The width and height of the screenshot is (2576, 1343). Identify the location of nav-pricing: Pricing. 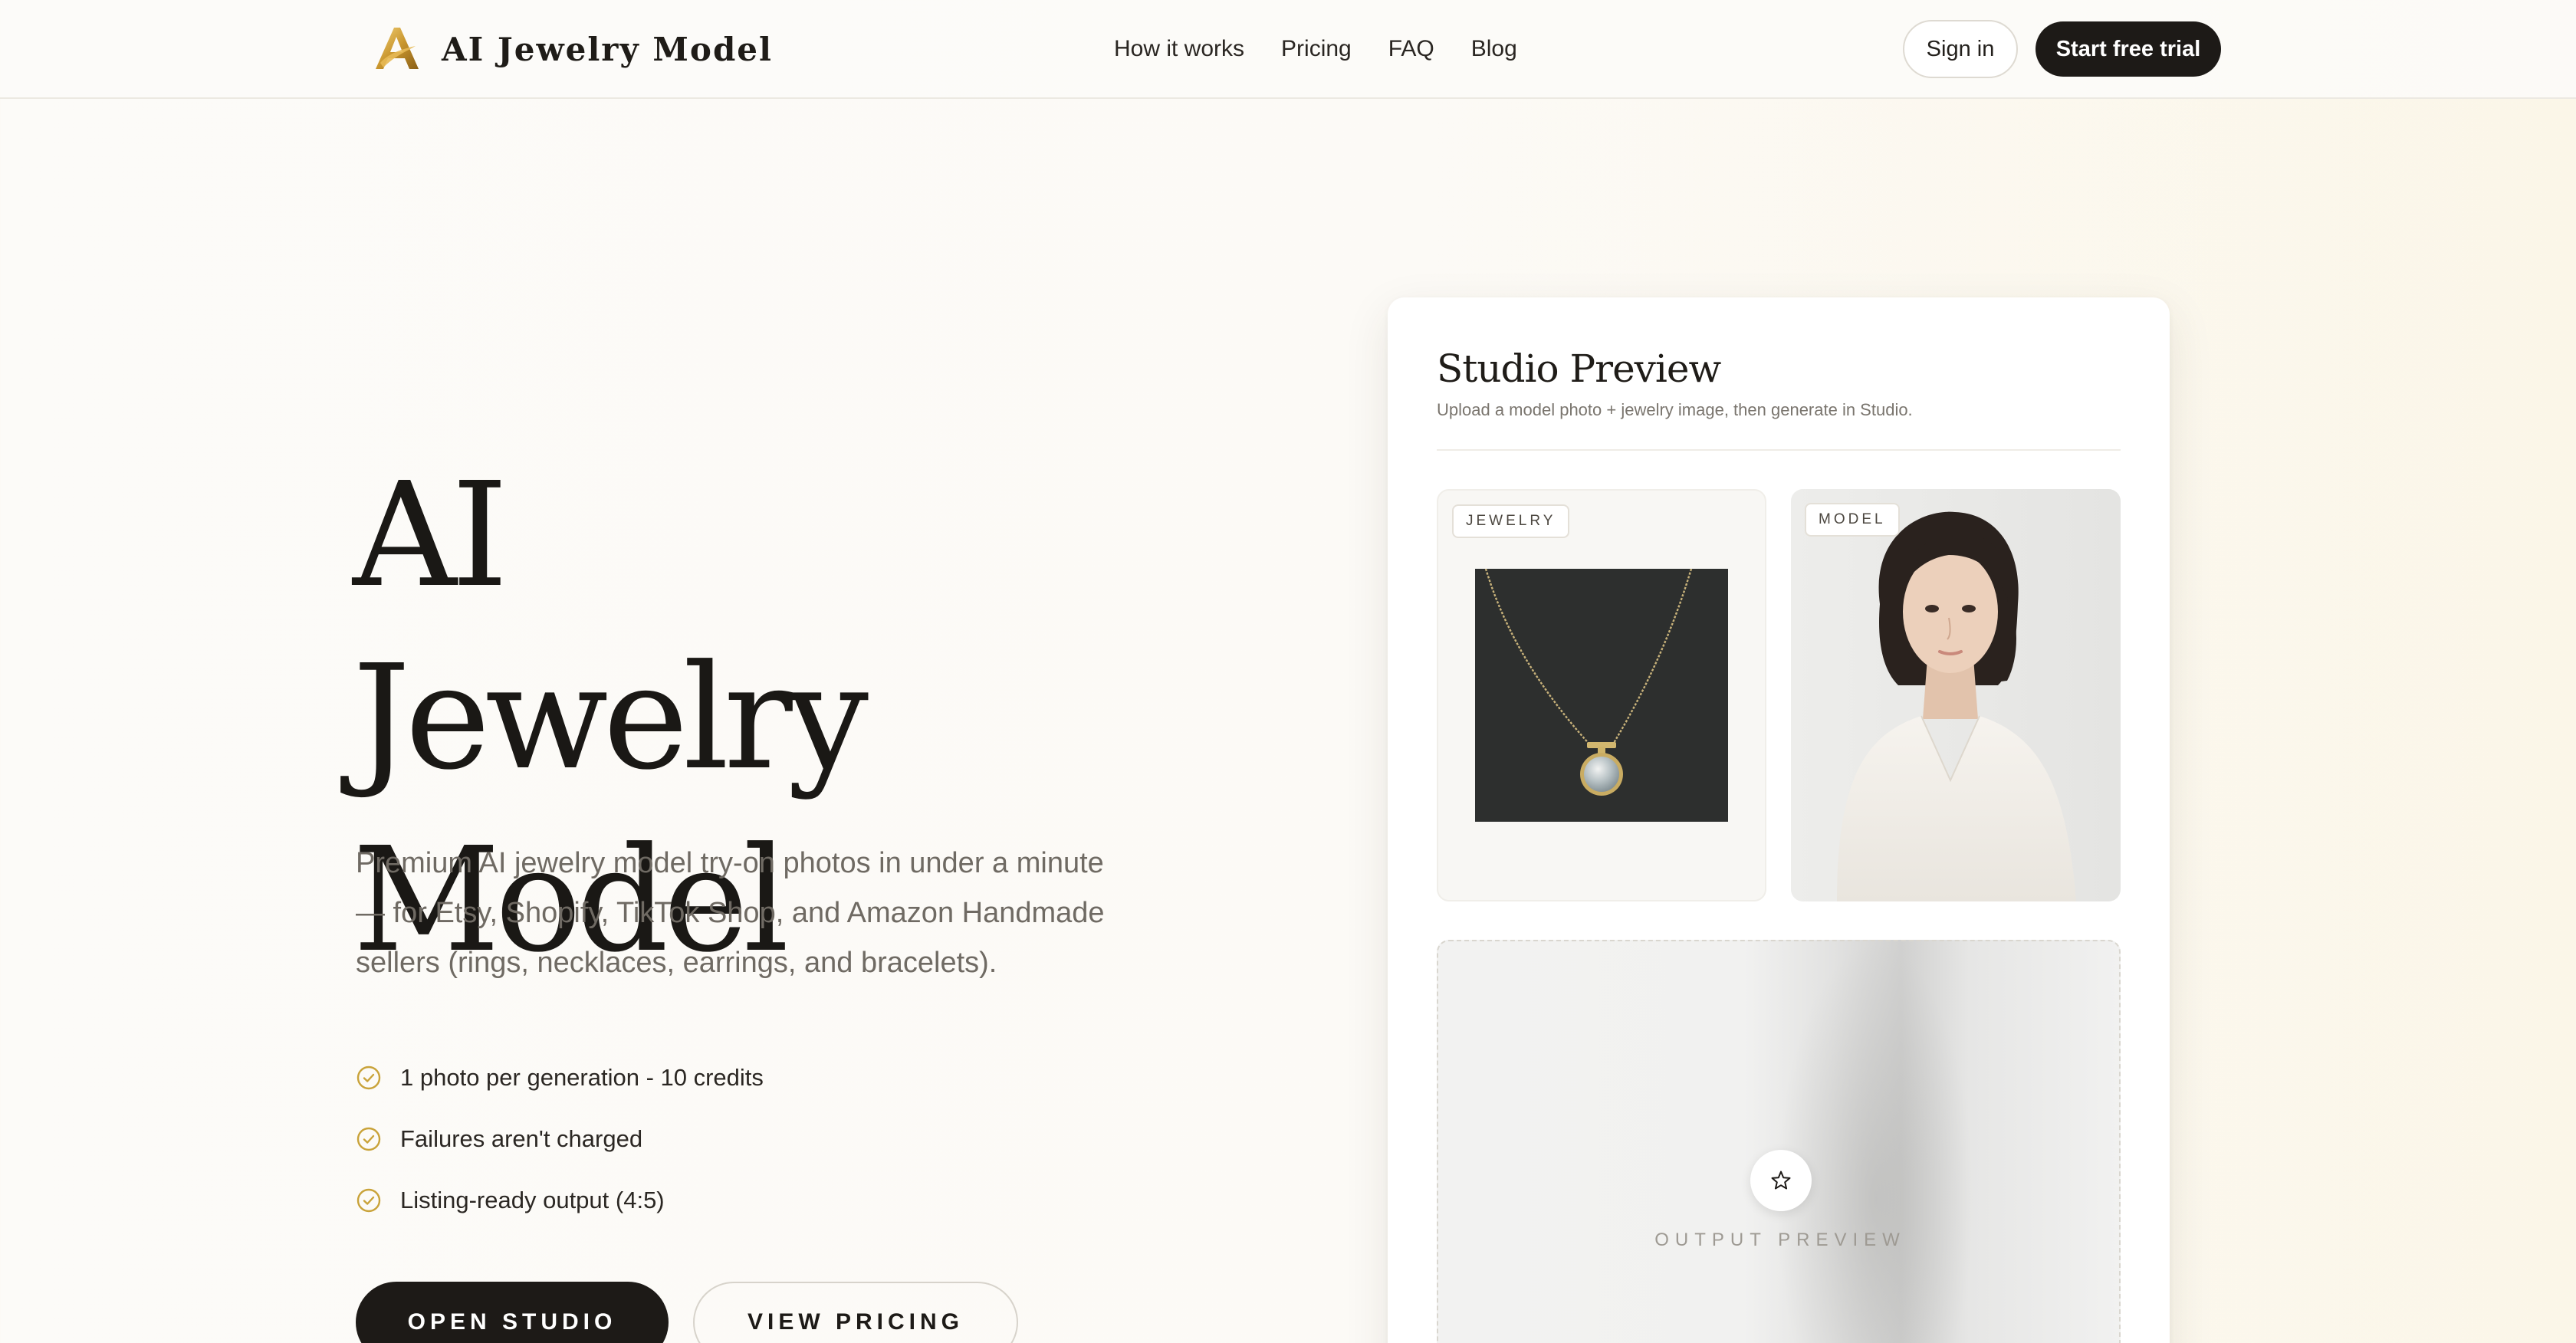
(1316, 49).